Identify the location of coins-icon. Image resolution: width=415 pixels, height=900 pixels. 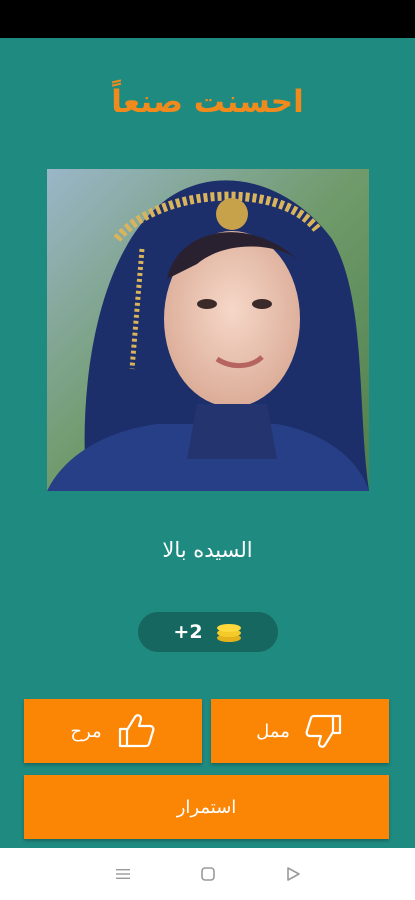
(228, 633).